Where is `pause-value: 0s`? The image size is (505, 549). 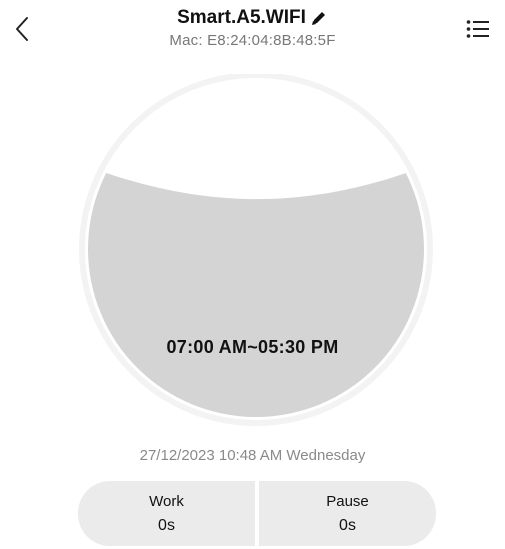 pause-value: 0s is located at coordinates (347, 525).